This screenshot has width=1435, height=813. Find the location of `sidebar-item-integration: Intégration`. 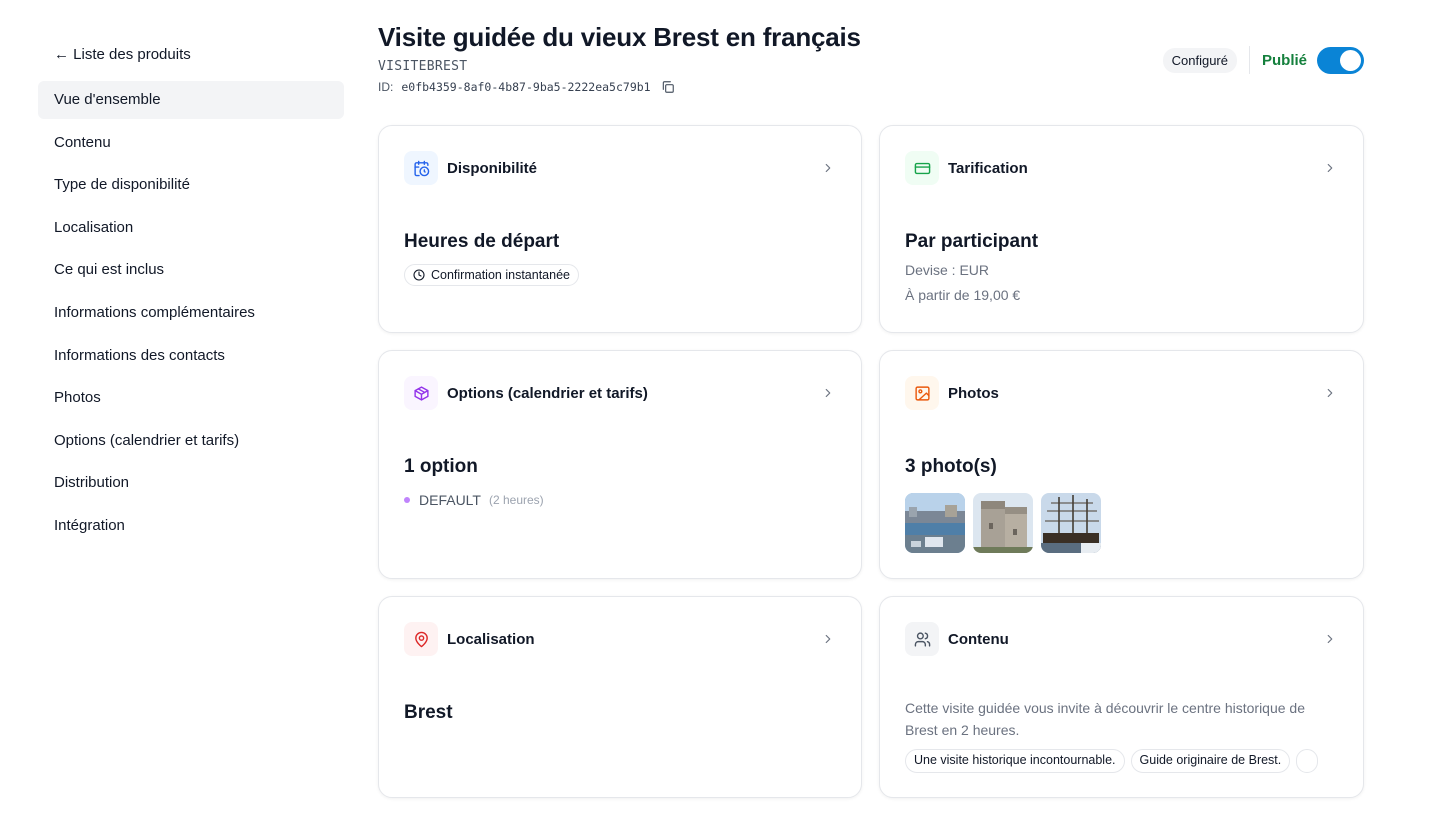

sidebar-item-integration: Intégration is located at coordinates (191, 526).